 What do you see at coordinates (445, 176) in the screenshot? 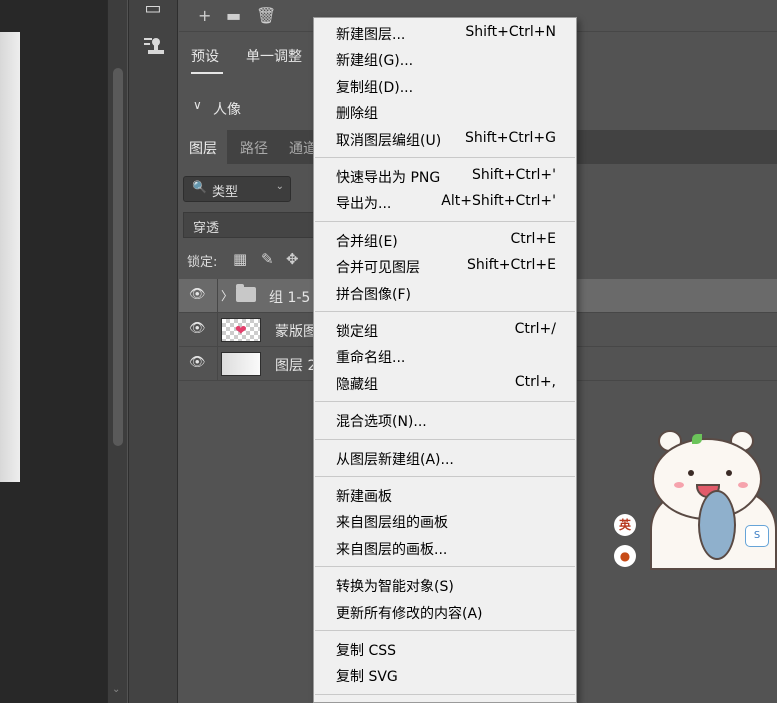
I see `menu-item: 快速导出为 PNG Shift+Ctrl+'` at bounding box center [445, 176].